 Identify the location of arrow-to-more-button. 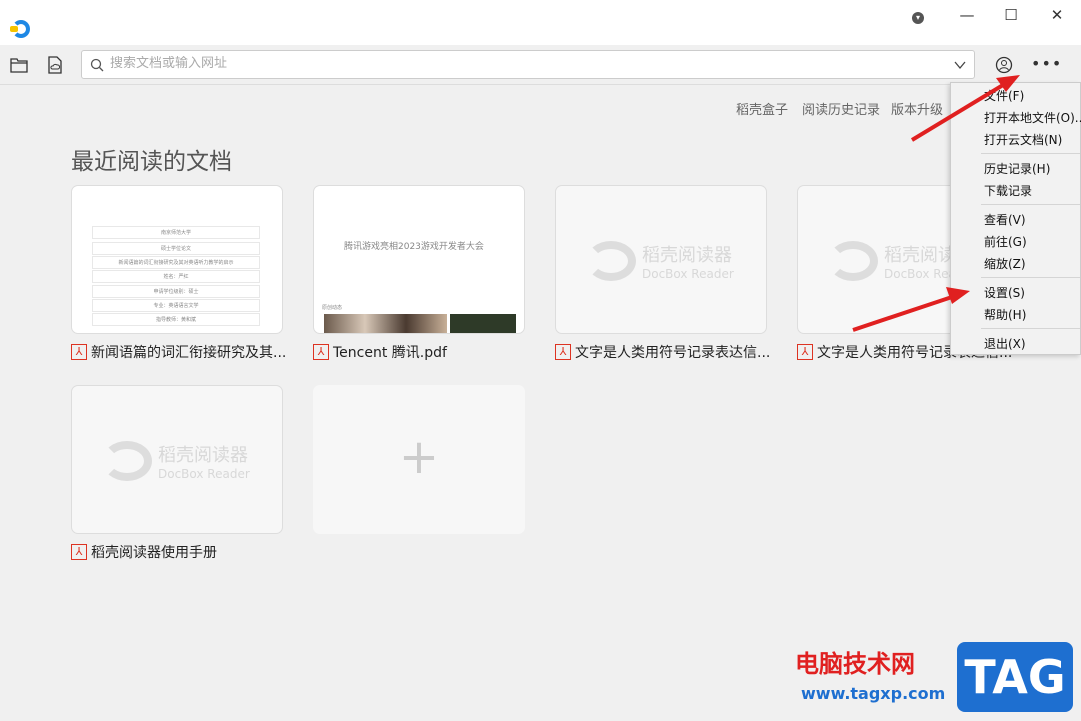
(960, 111).